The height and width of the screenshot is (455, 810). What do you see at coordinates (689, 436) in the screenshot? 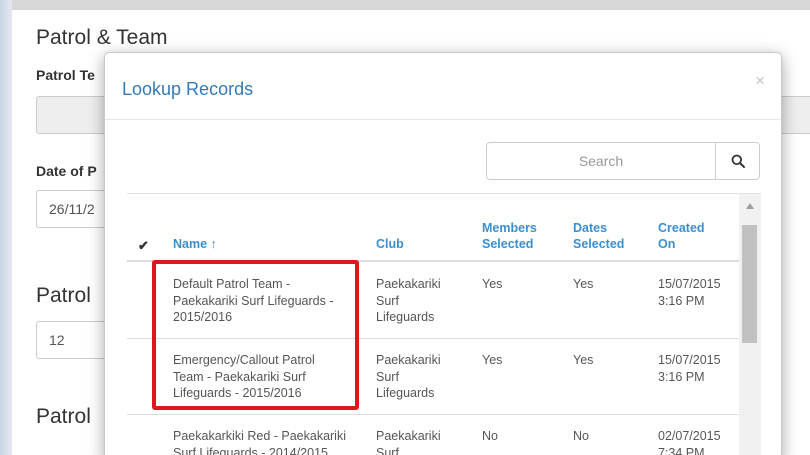
I see `row-created-date: 02/07/2015` at bounding box center [689, 436].